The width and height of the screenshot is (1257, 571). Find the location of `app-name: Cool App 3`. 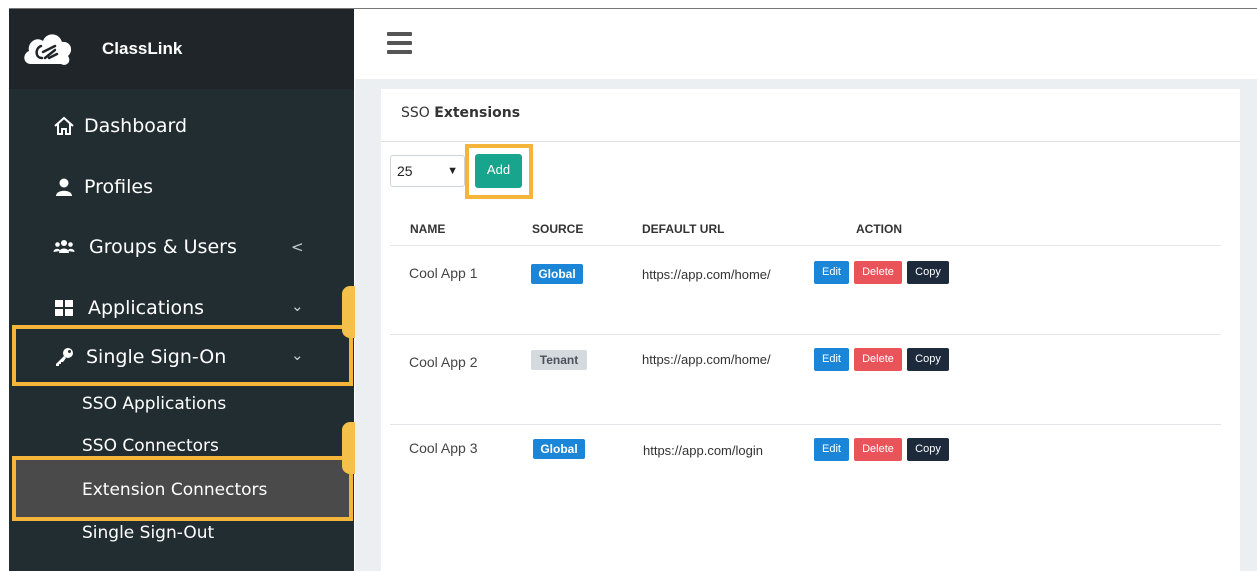

app-name: Cool App 3 is located at coordinates (443, 448).